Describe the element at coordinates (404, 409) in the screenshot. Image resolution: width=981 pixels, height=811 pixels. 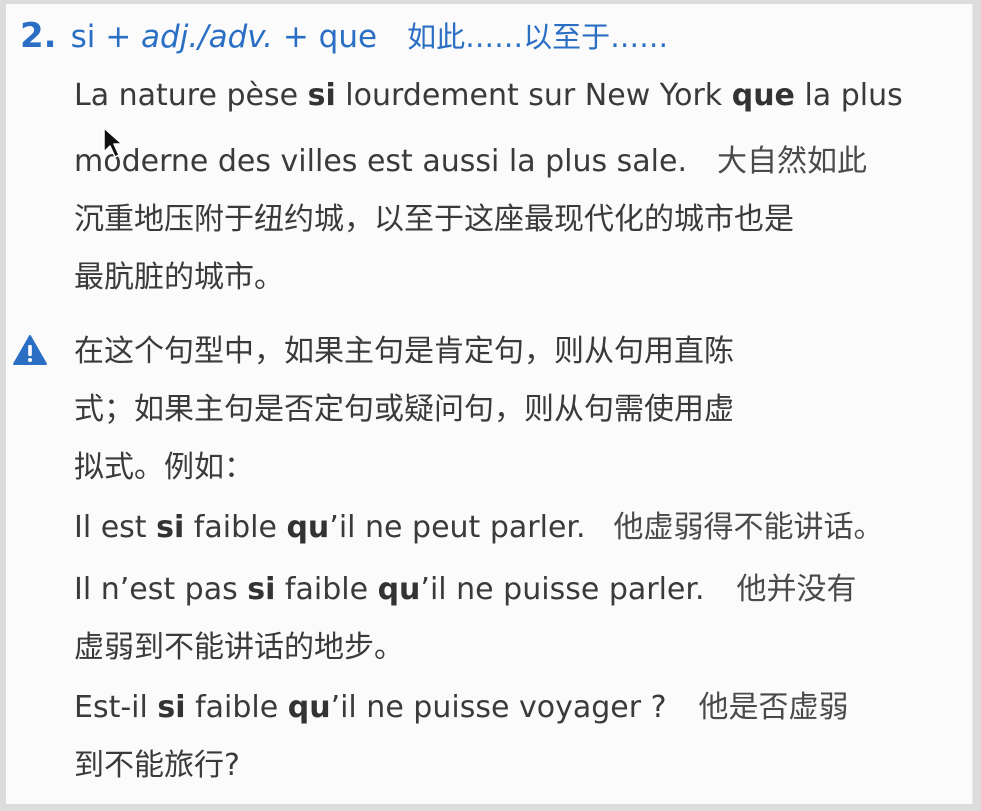
I see `note-line: 式；如果主句是否定句或疑问句，则从句需使用虚` at that location.